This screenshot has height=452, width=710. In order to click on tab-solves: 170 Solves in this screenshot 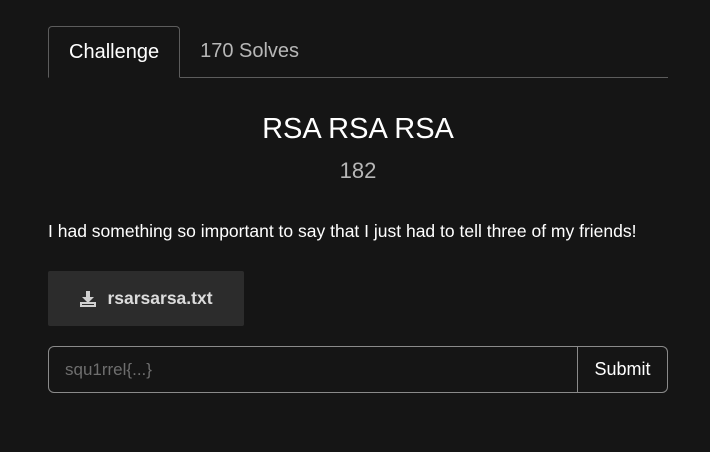, I will do `click(249, 51)`.